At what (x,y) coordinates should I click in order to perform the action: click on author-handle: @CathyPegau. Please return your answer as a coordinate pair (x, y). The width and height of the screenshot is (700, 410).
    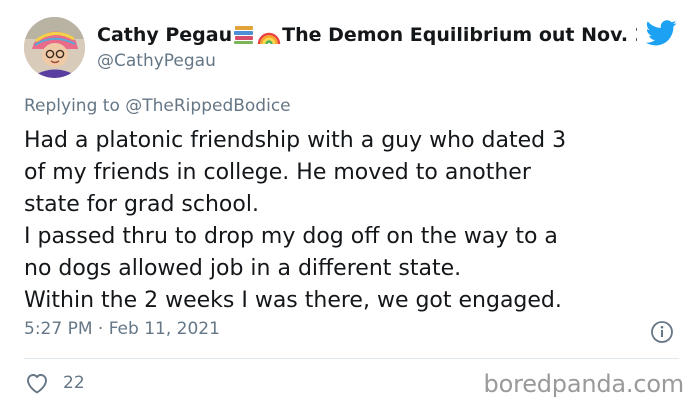
    Looking at the image, I should click on (156, 61).